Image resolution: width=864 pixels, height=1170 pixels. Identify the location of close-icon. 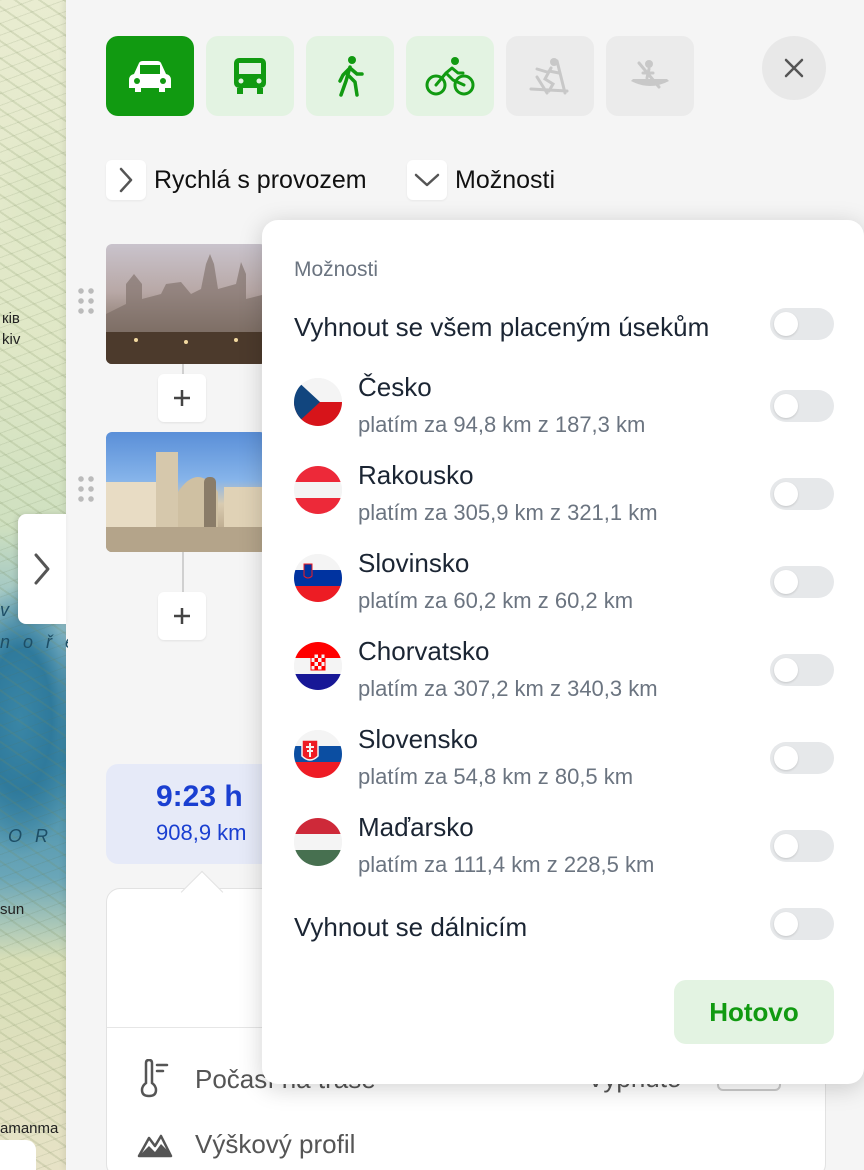
(794, 68).